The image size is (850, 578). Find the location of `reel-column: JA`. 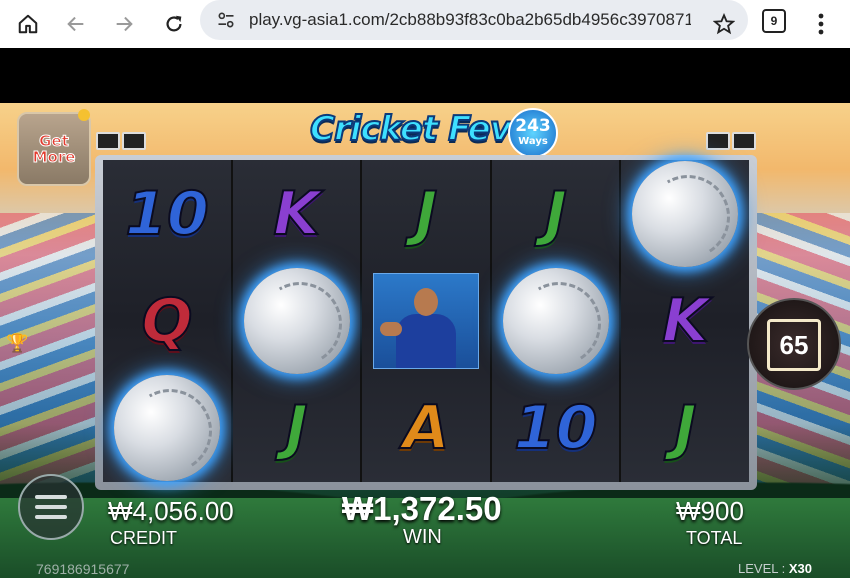

reel-column: JA is located at coordinates (427, 321).